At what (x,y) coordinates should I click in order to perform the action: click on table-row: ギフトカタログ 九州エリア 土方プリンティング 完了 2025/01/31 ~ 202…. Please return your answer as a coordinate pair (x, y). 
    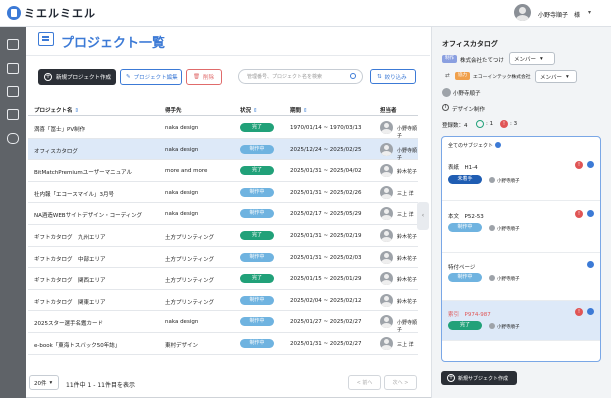
    Looking at the image, I should click on (223, 236).